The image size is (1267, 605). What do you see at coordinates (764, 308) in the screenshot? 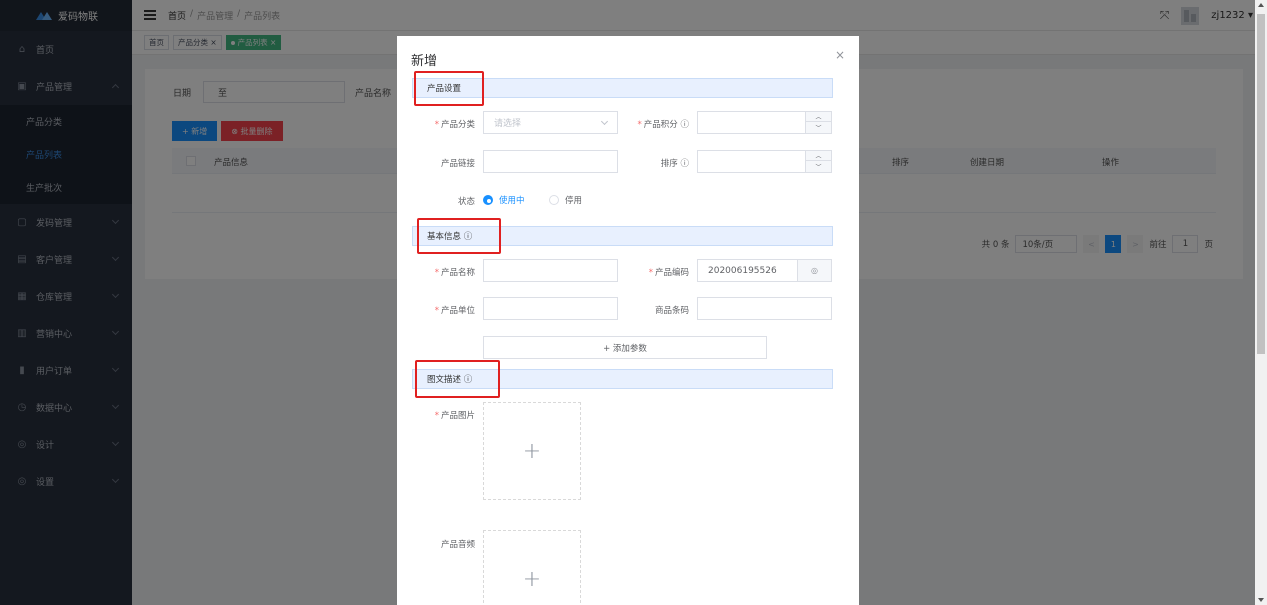
I see `barcode-input` at bounding box center [764, 308].